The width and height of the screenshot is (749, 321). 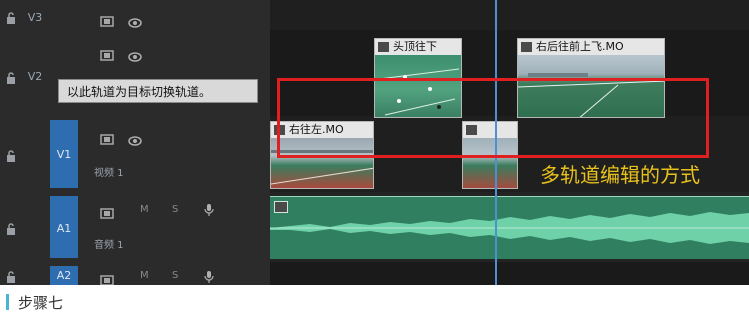 I want to click on track-header-v3: V3, so click(x=135, y=15).